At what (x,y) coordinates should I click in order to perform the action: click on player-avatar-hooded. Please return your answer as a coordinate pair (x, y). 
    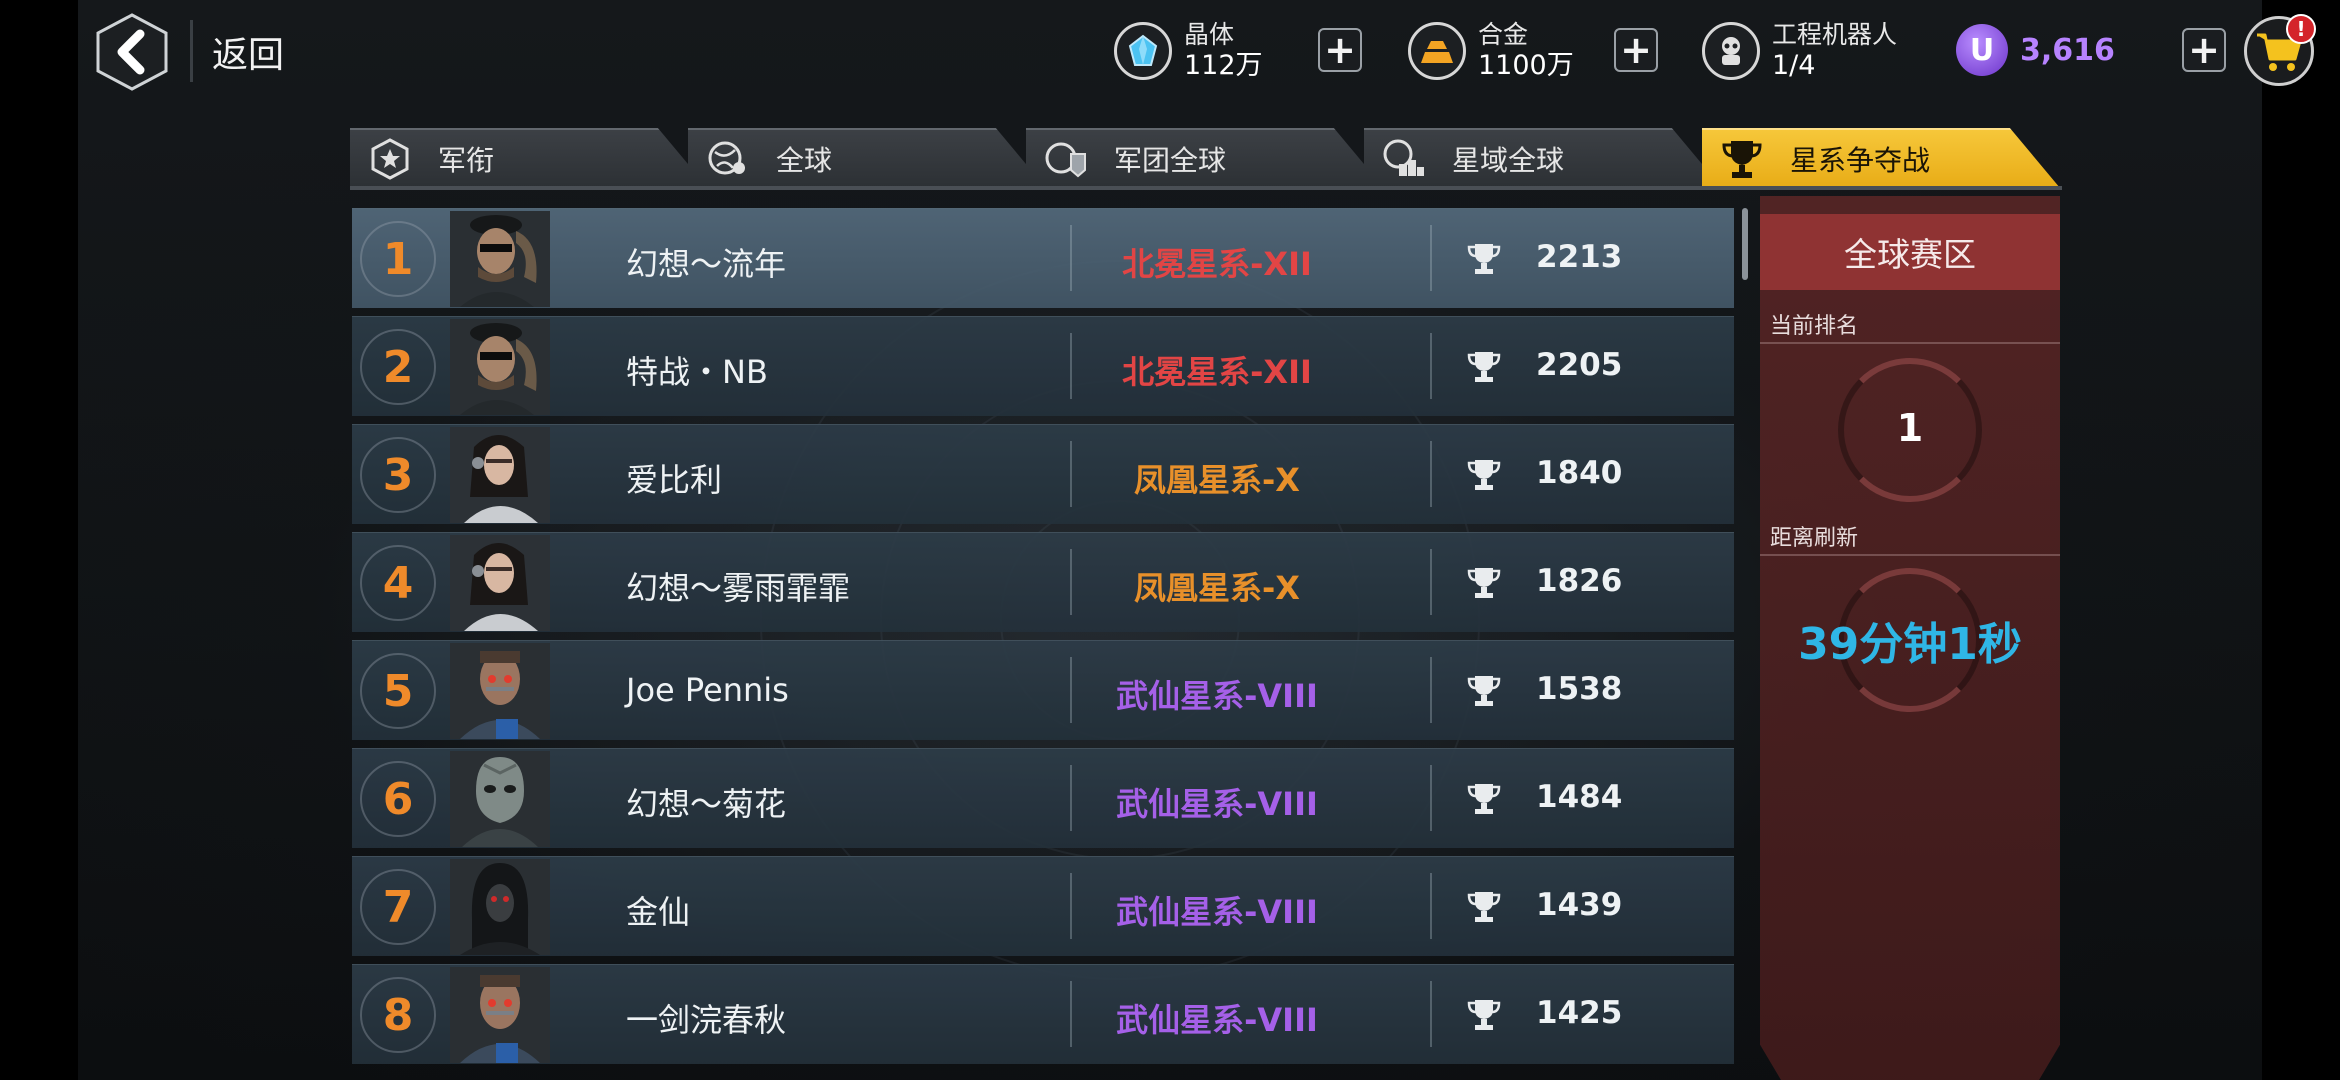
    Looking at the image, I should click on (500, 907).